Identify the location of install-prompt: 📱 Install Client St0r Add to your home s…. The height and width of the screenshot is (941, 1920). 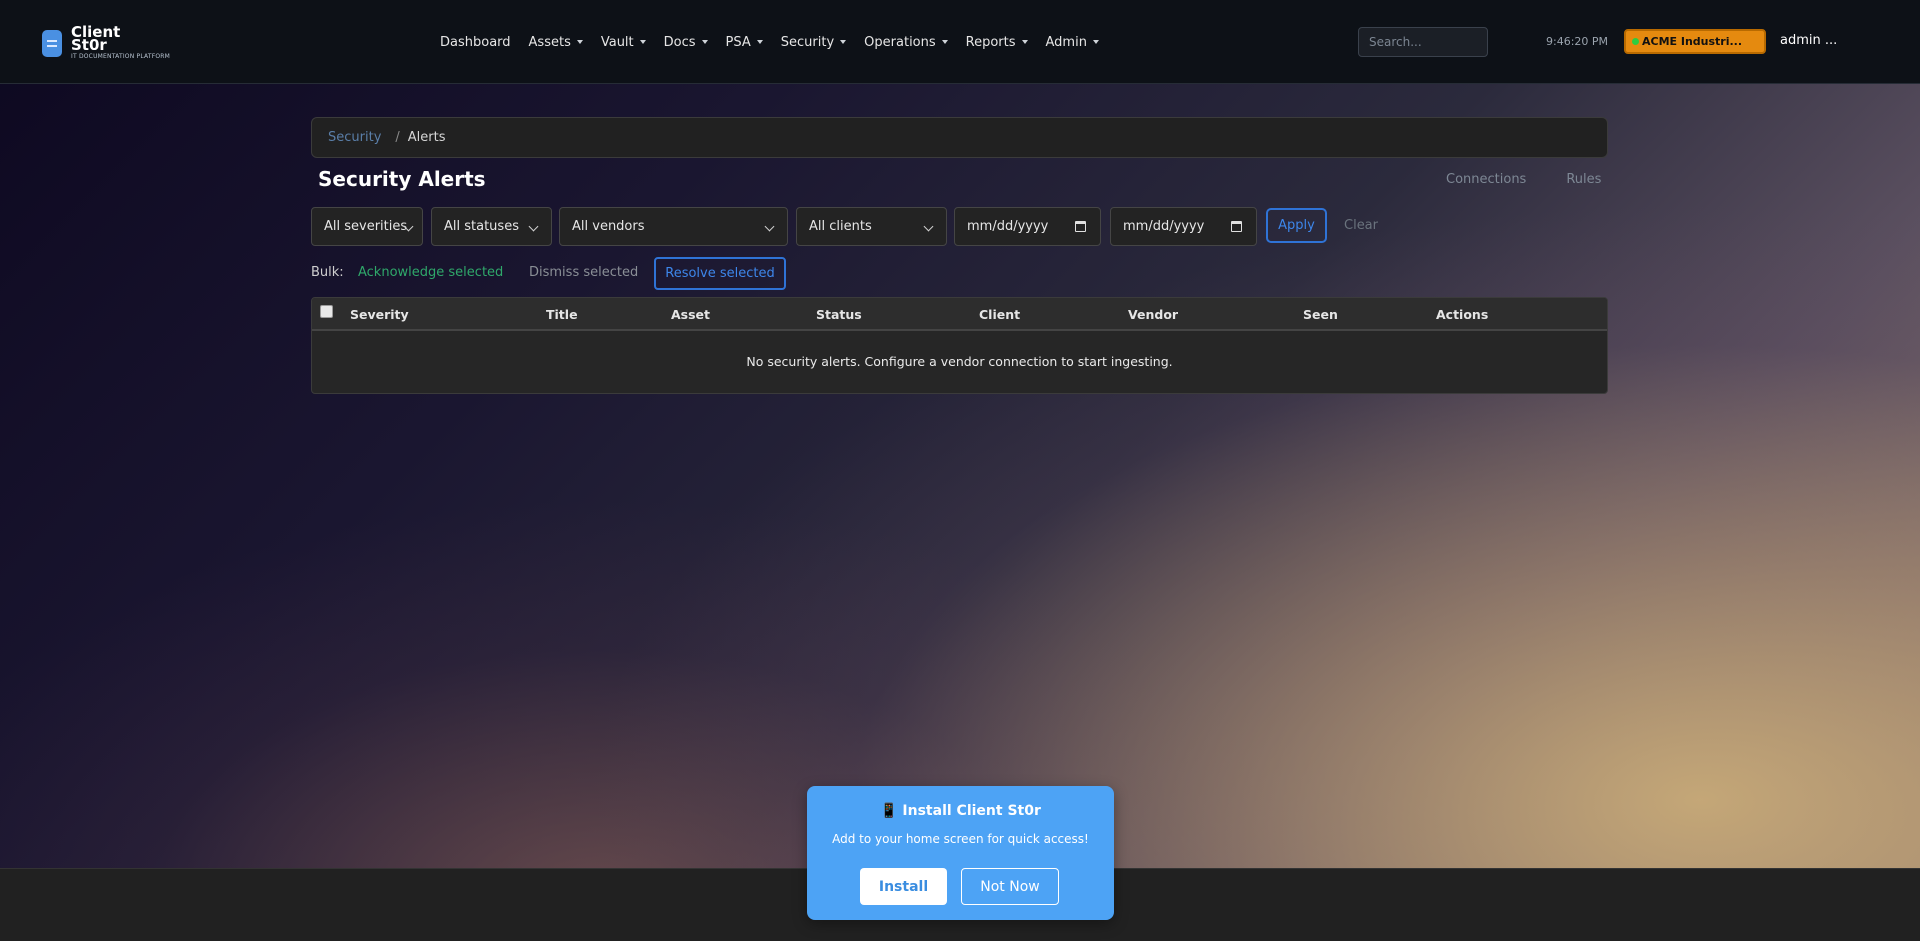
(960, 853).